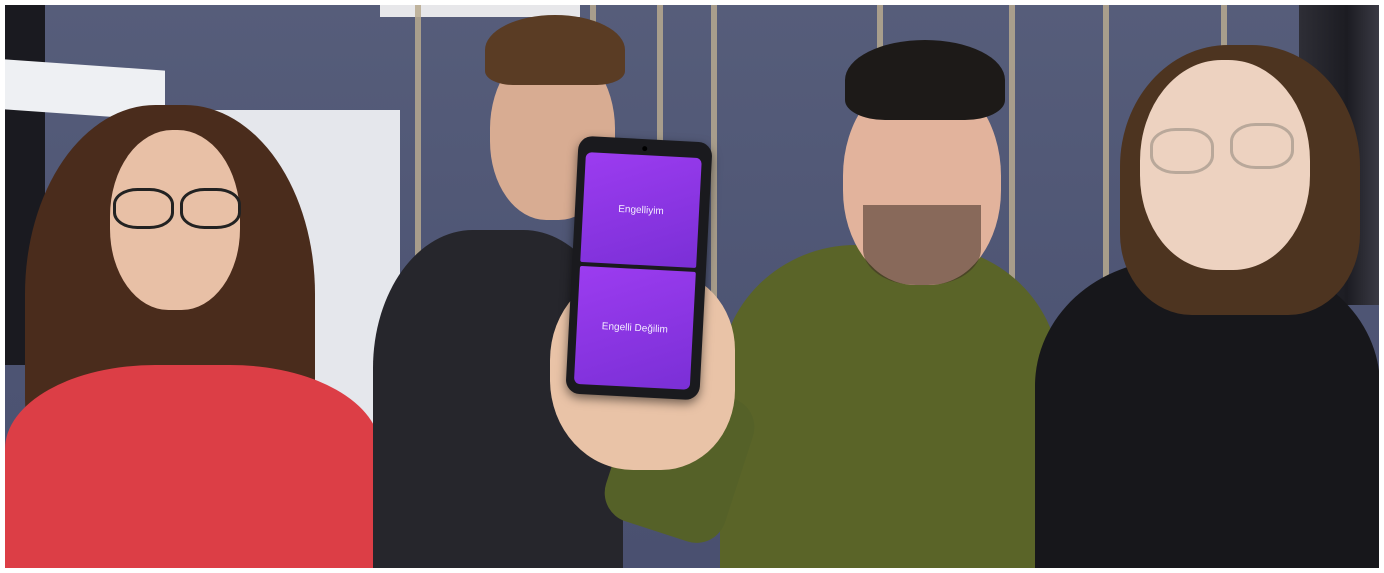 The image size is (1384, 573). Describe the element at coordinates (922, 245) in the screenshot. I see `beard` at that location.